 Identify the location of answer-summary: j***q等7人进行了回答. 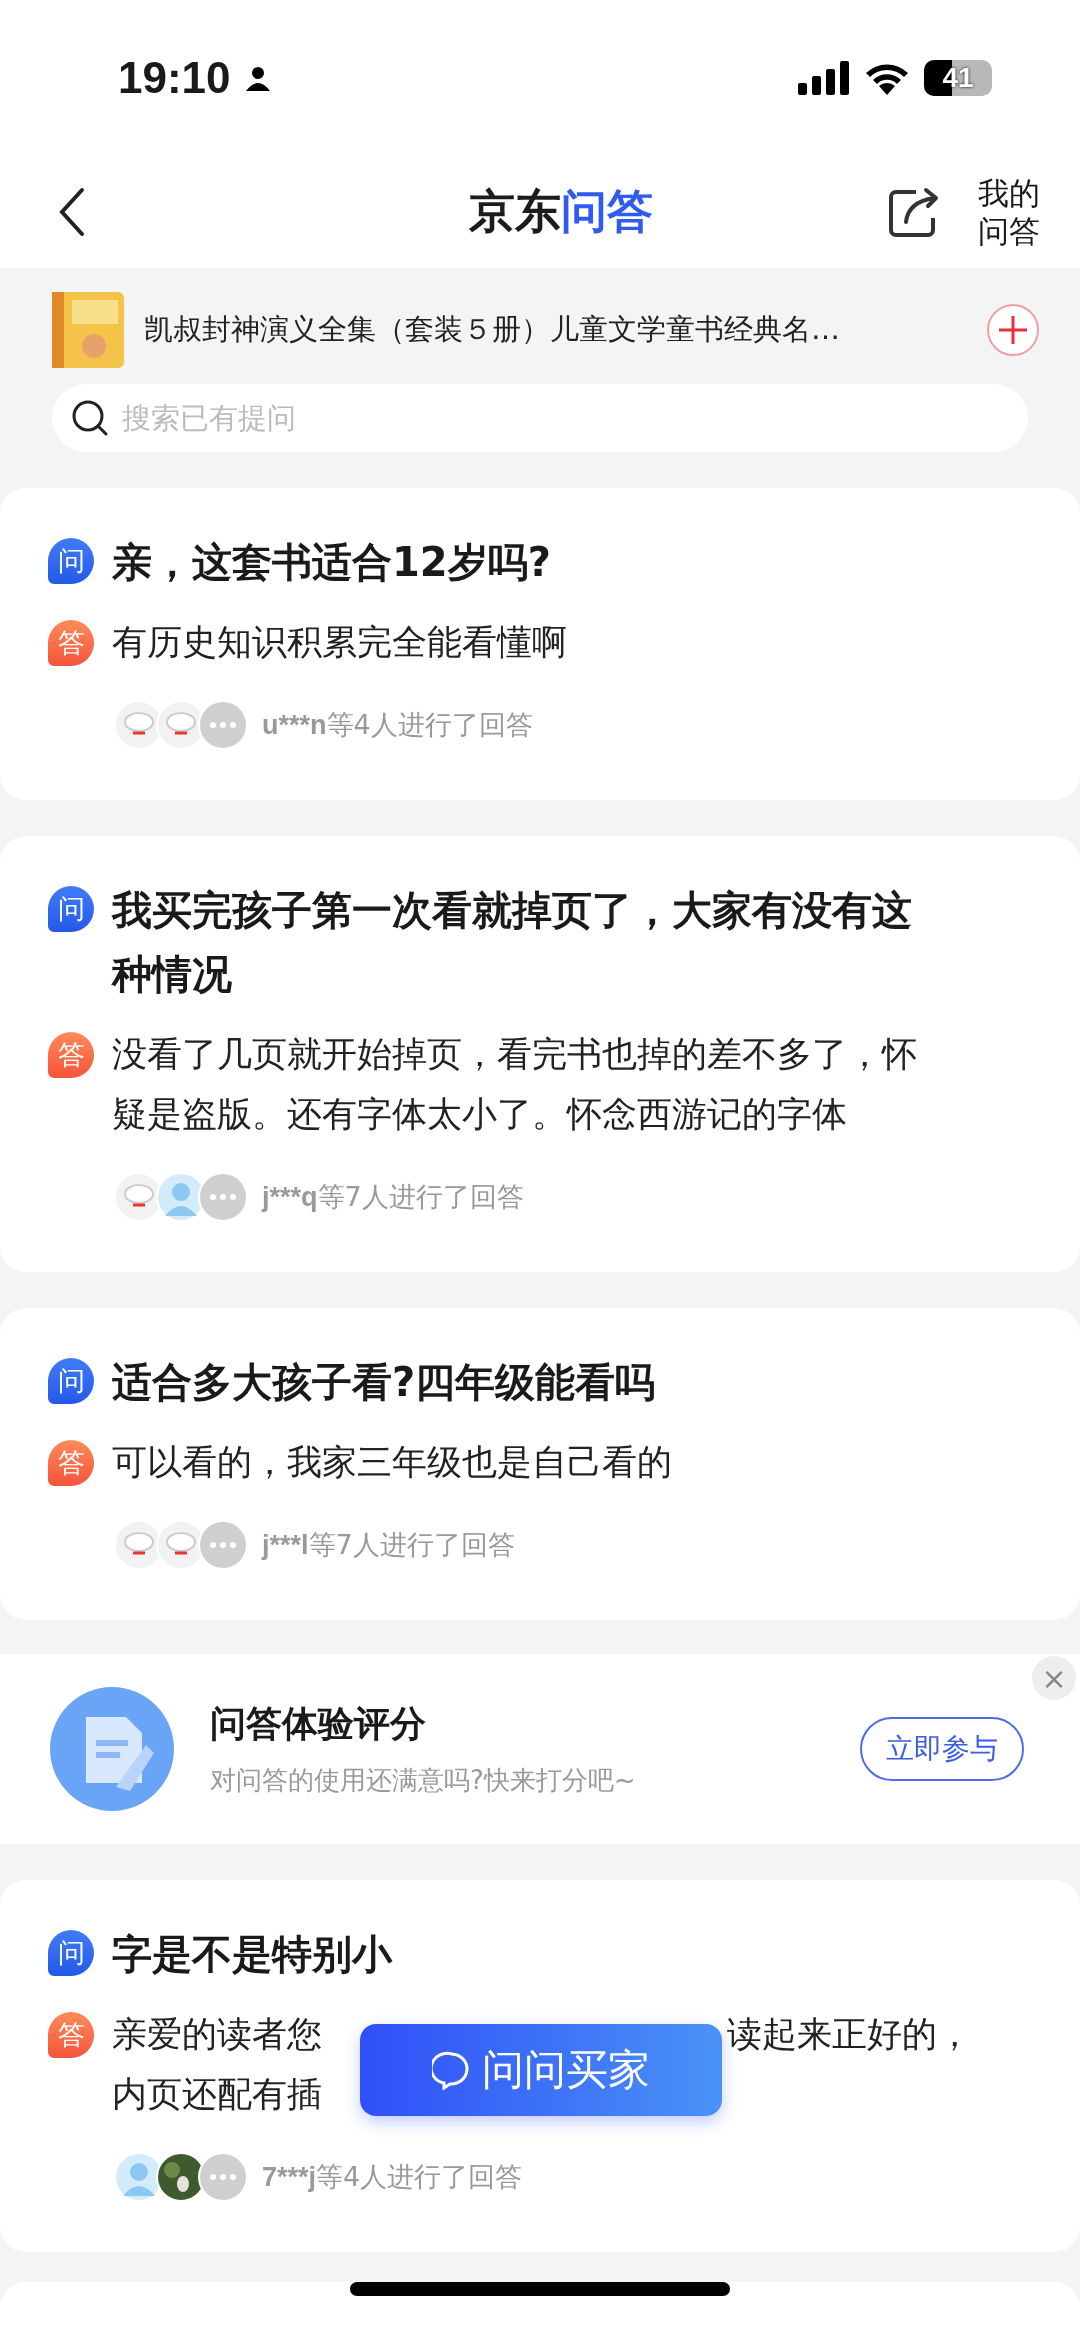
(393, 1197).